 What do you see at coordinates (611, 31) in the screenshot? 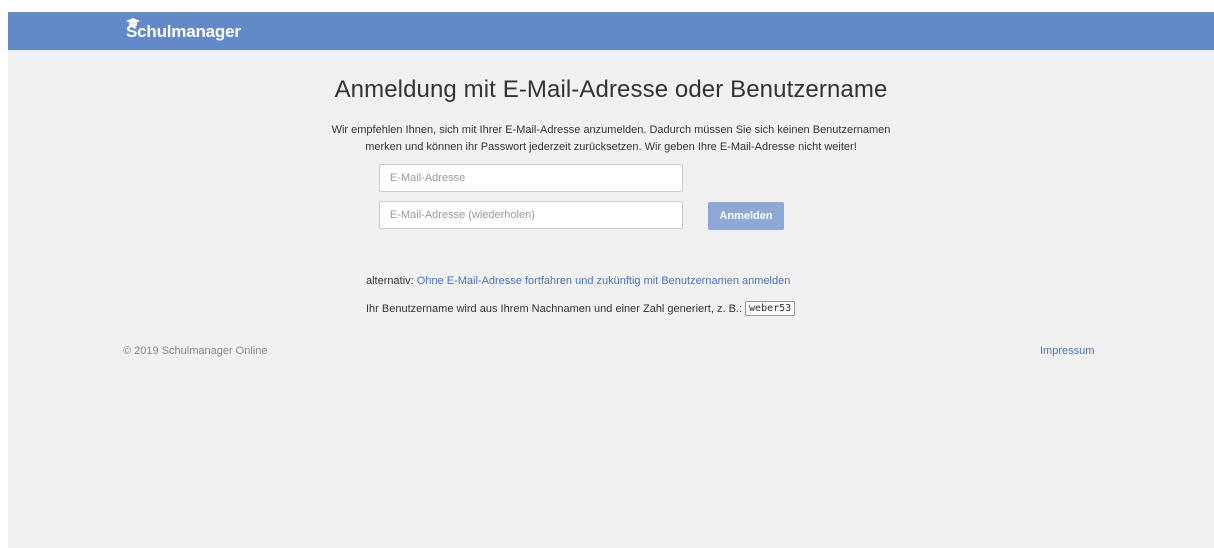
I see `top-navbar: Schulmanager` at bounding box center [611, 31].